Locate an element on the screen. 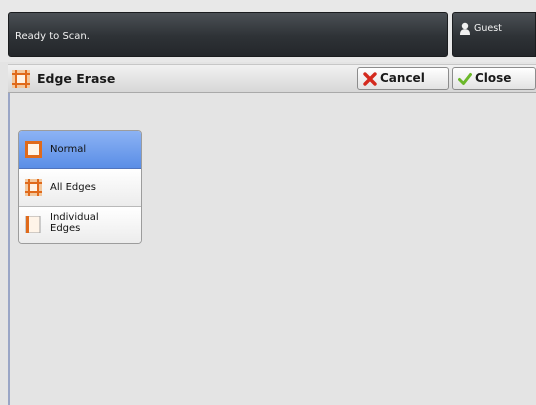 This screenshot has height=405, width=536. close-button: Close is located at coordinates (494, 78).